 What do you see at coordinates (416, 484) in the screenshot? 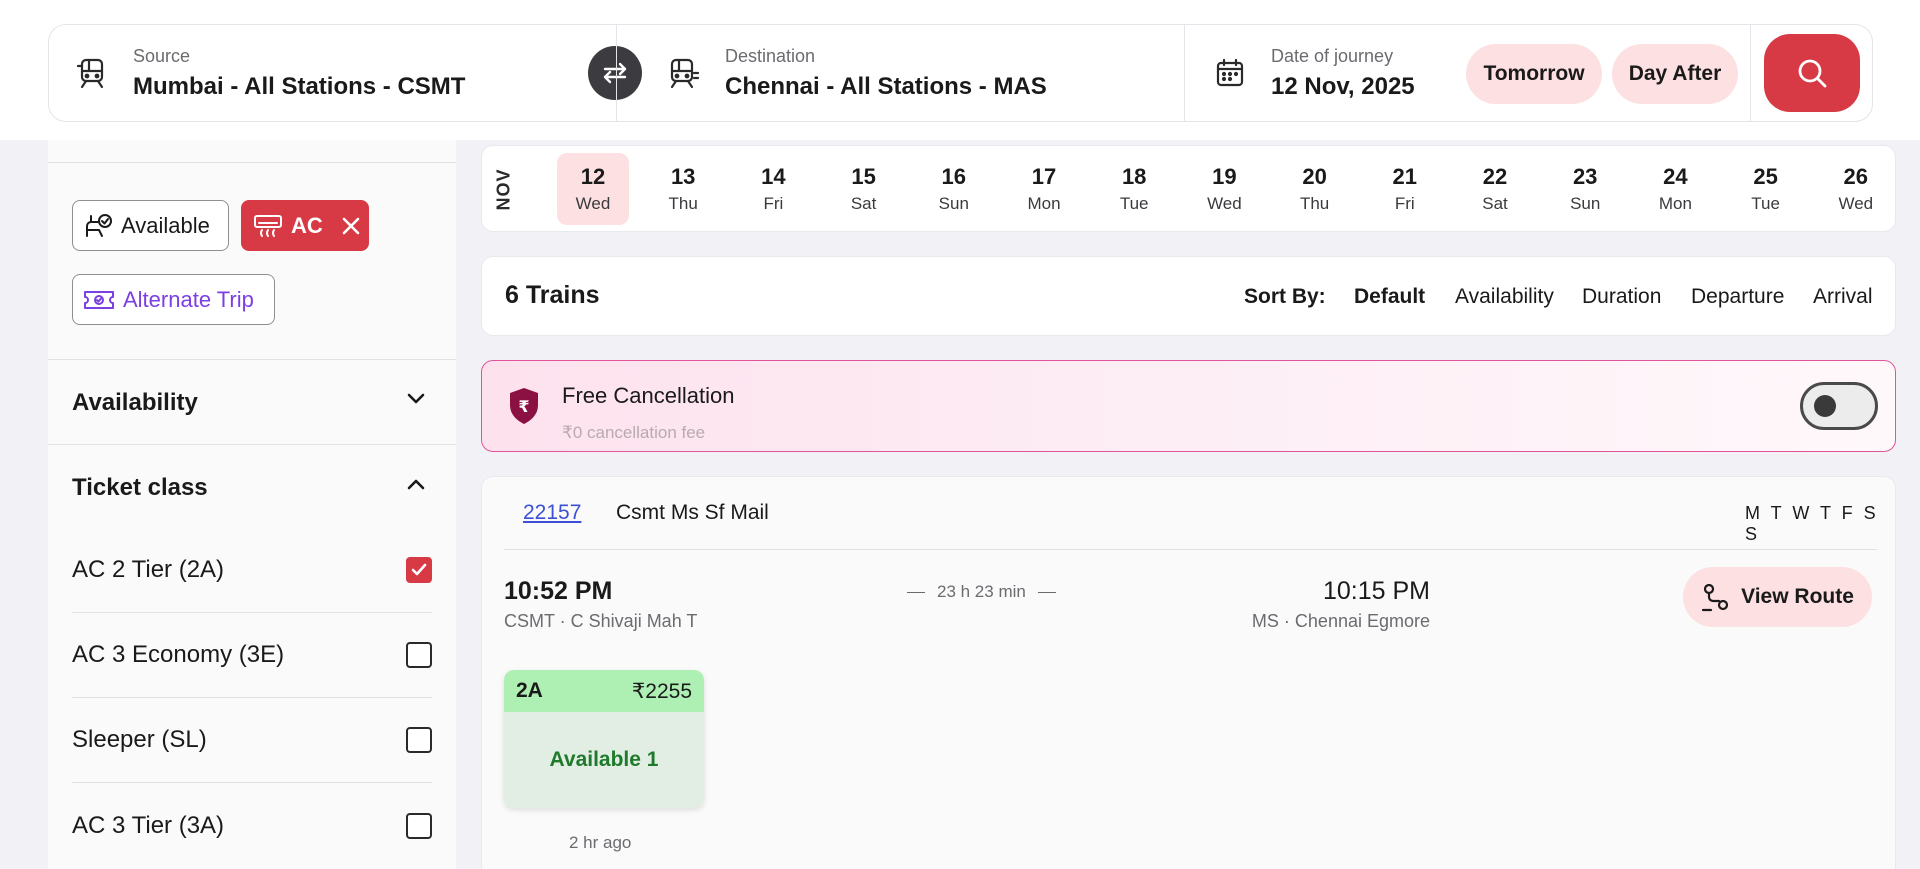
I see `chevron-up-icon` at bounding box center [416, 484].